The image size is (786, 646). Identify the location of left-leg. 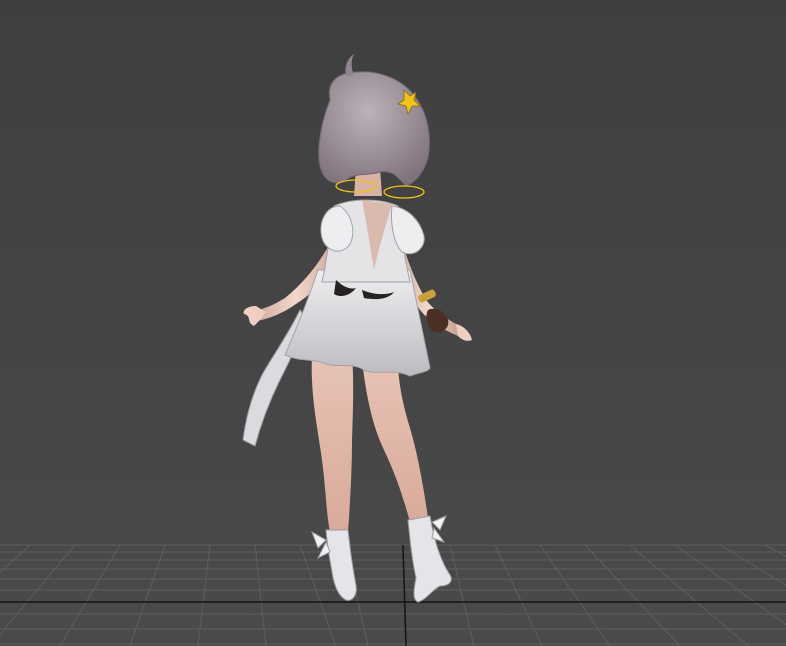
(332, 443).